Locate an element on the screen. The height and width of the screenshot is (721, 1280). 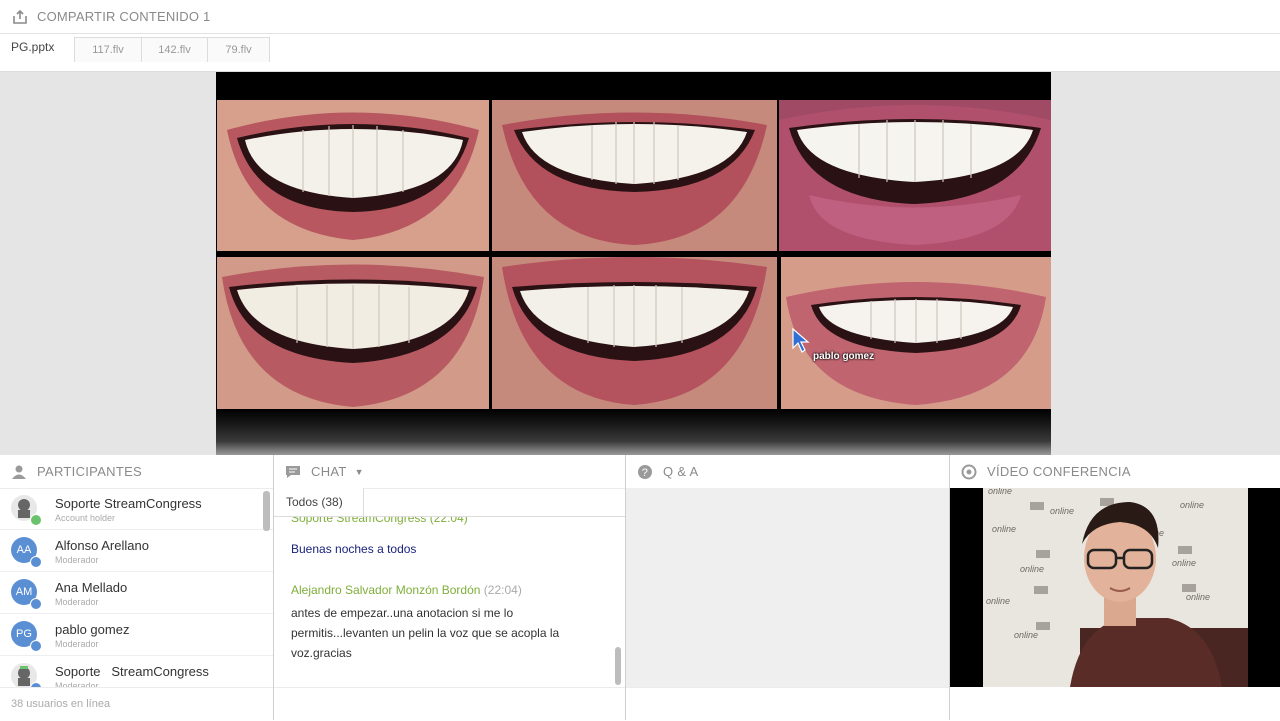
chat-tabs: Todos (38) is located at coordinates (449, 502).